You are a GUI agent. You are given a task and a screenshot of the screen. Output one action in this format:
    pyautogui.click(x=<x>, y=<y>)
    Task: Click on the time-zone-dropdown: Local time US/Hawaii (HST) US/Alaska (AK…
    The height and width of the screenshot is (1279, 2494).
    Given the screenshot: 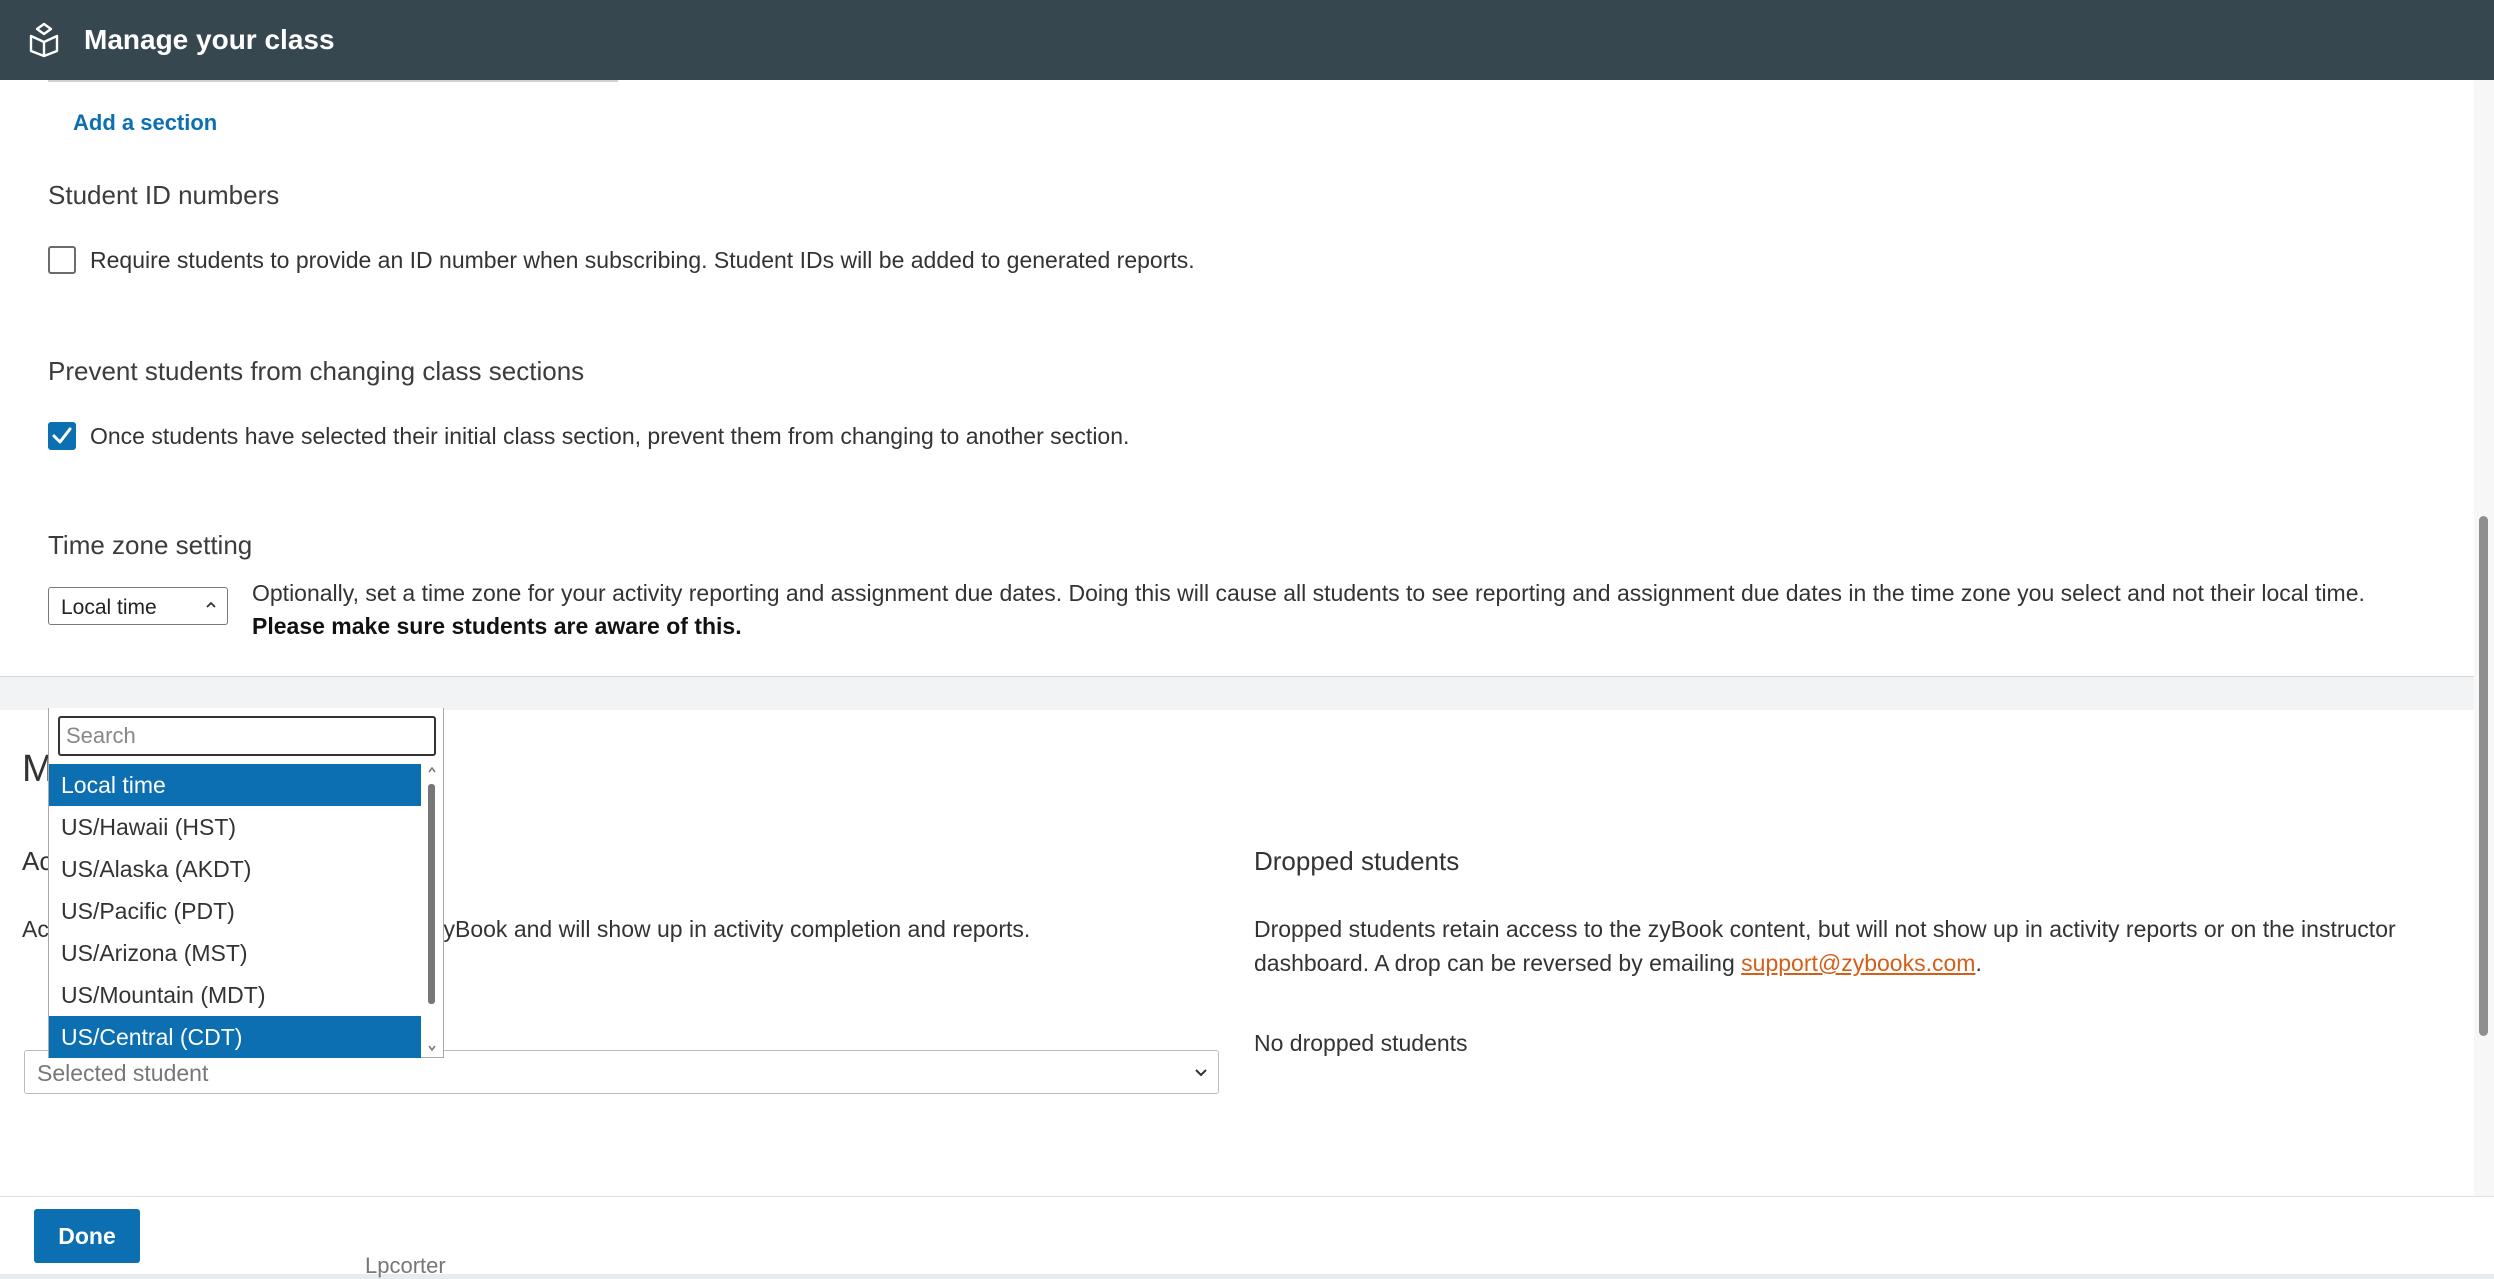 What is the action you would take?
    pyautogui.click(x=246, y=883)
    